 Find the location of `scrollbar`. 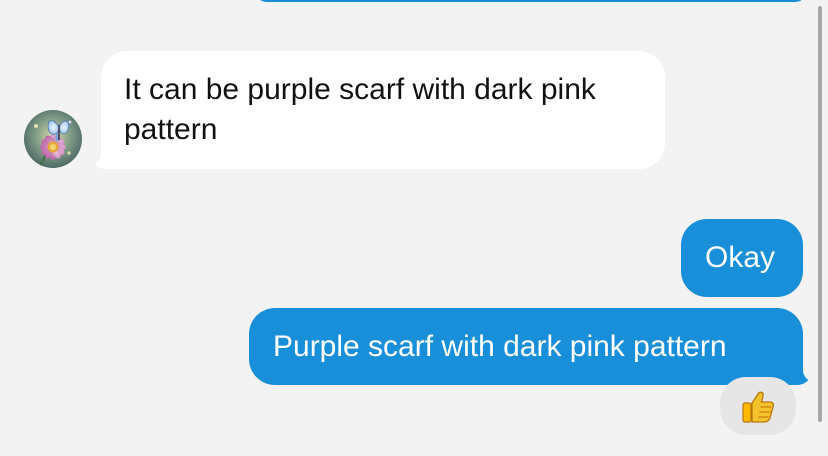

scrollbar is located at coordinates (820, 214).